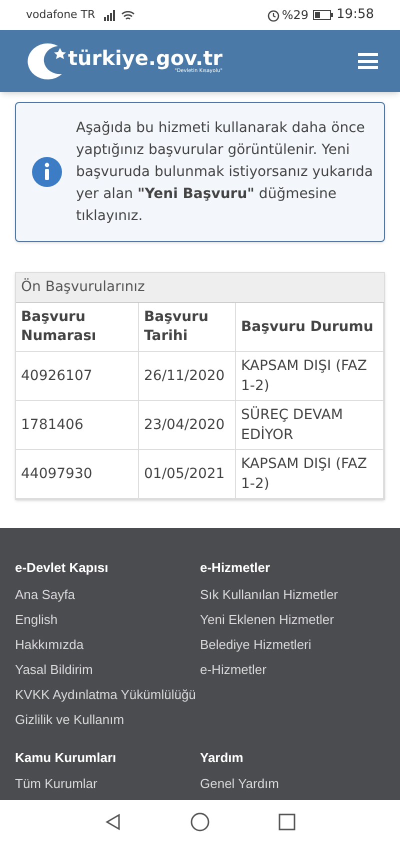 The image size is (400, 844). What do you see at coordinates (113, 822) in the screenshot?
I see `back-icon` at bounding box center [113, 822].